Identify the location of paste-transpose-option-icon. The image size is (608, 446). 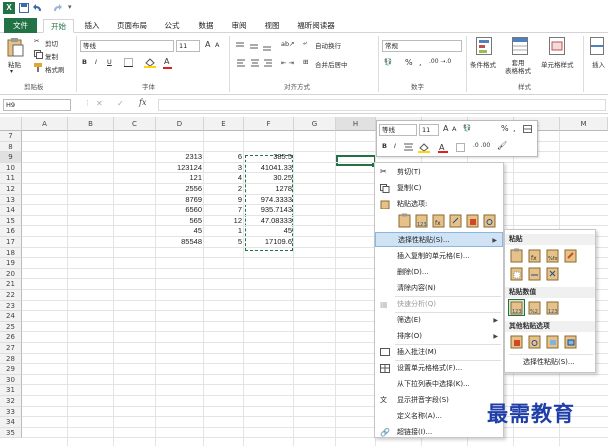
(455, 220).